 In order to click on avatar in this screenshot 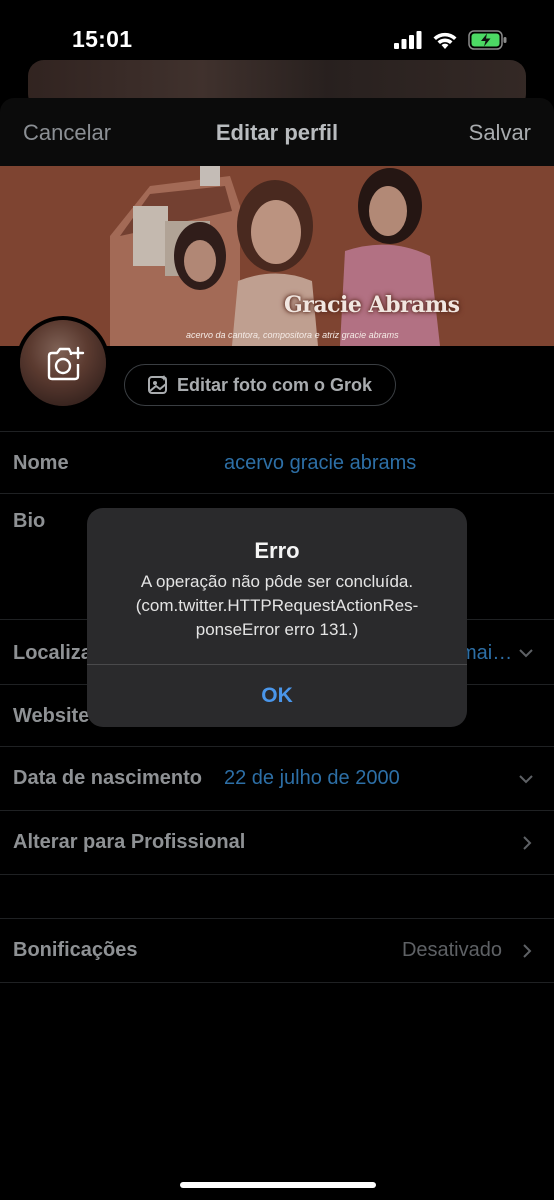, I will do `click(63, 363)`.